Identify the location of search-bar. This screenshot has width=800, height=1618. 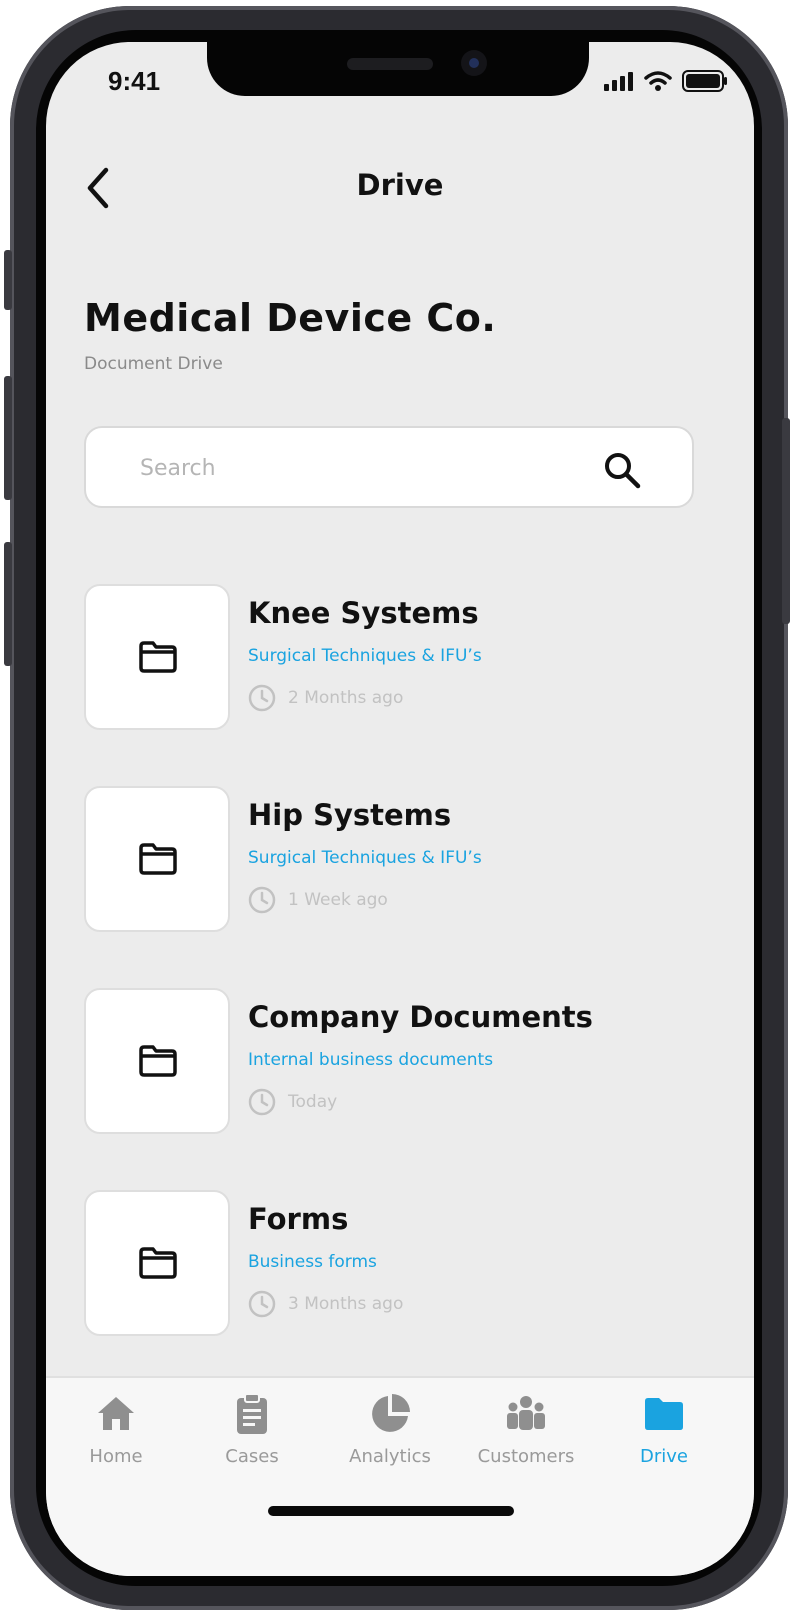
(389, 467).